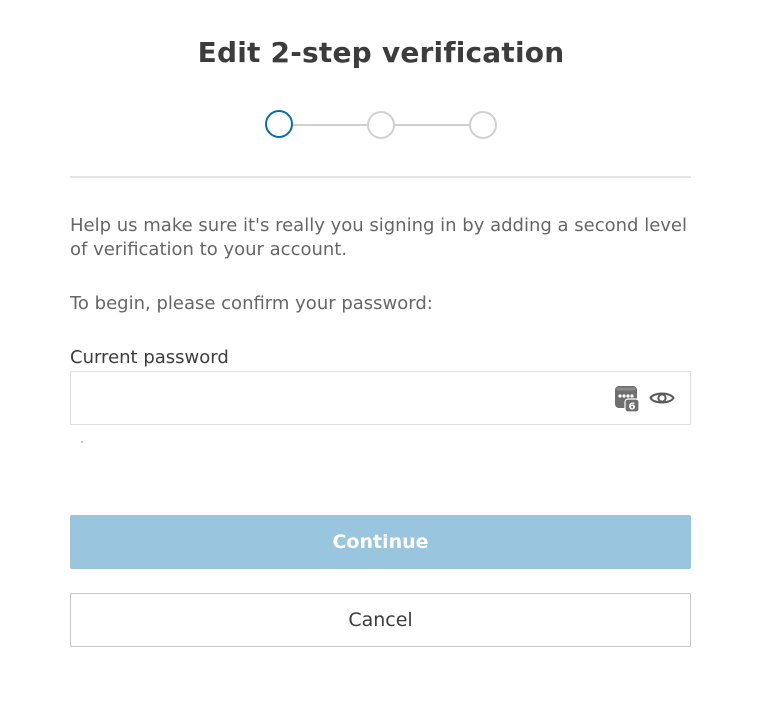  What do you see at coordinates (279, 124) in the screenshot?
I see `step-1-indicator` at bounding box center [279, 124].